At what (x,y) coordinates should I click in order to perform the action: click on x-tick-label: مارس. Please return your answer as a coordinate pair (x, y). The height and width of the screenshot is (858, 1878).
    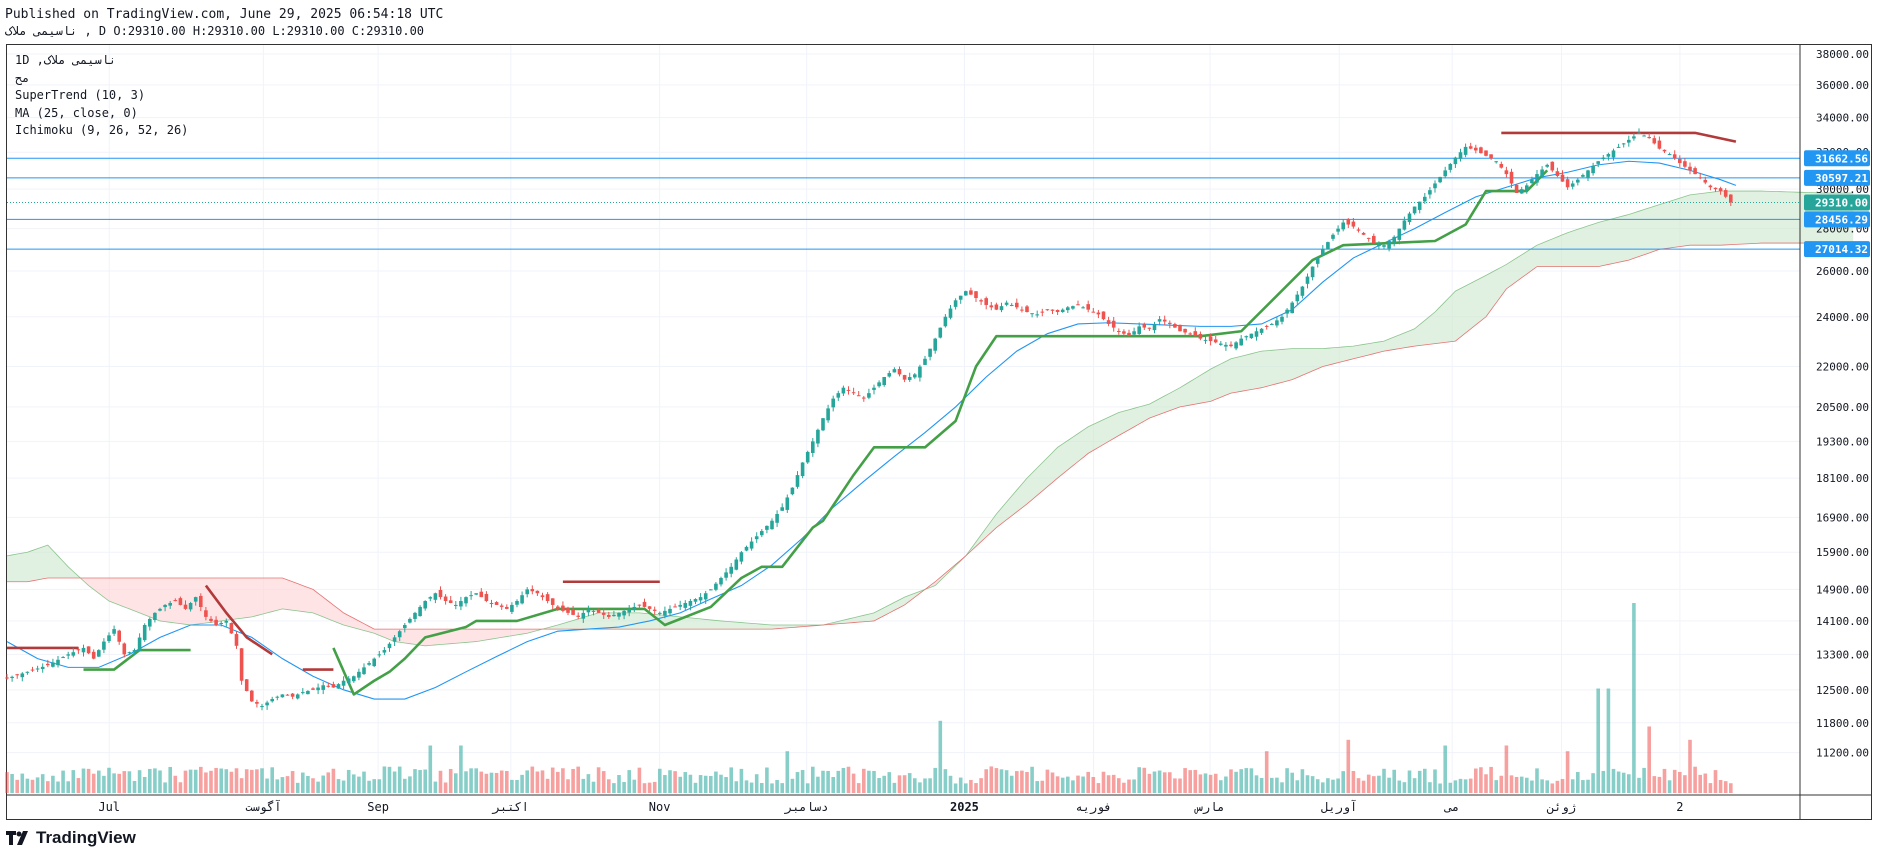
    Looking at the image, I should click on (1209, 807).